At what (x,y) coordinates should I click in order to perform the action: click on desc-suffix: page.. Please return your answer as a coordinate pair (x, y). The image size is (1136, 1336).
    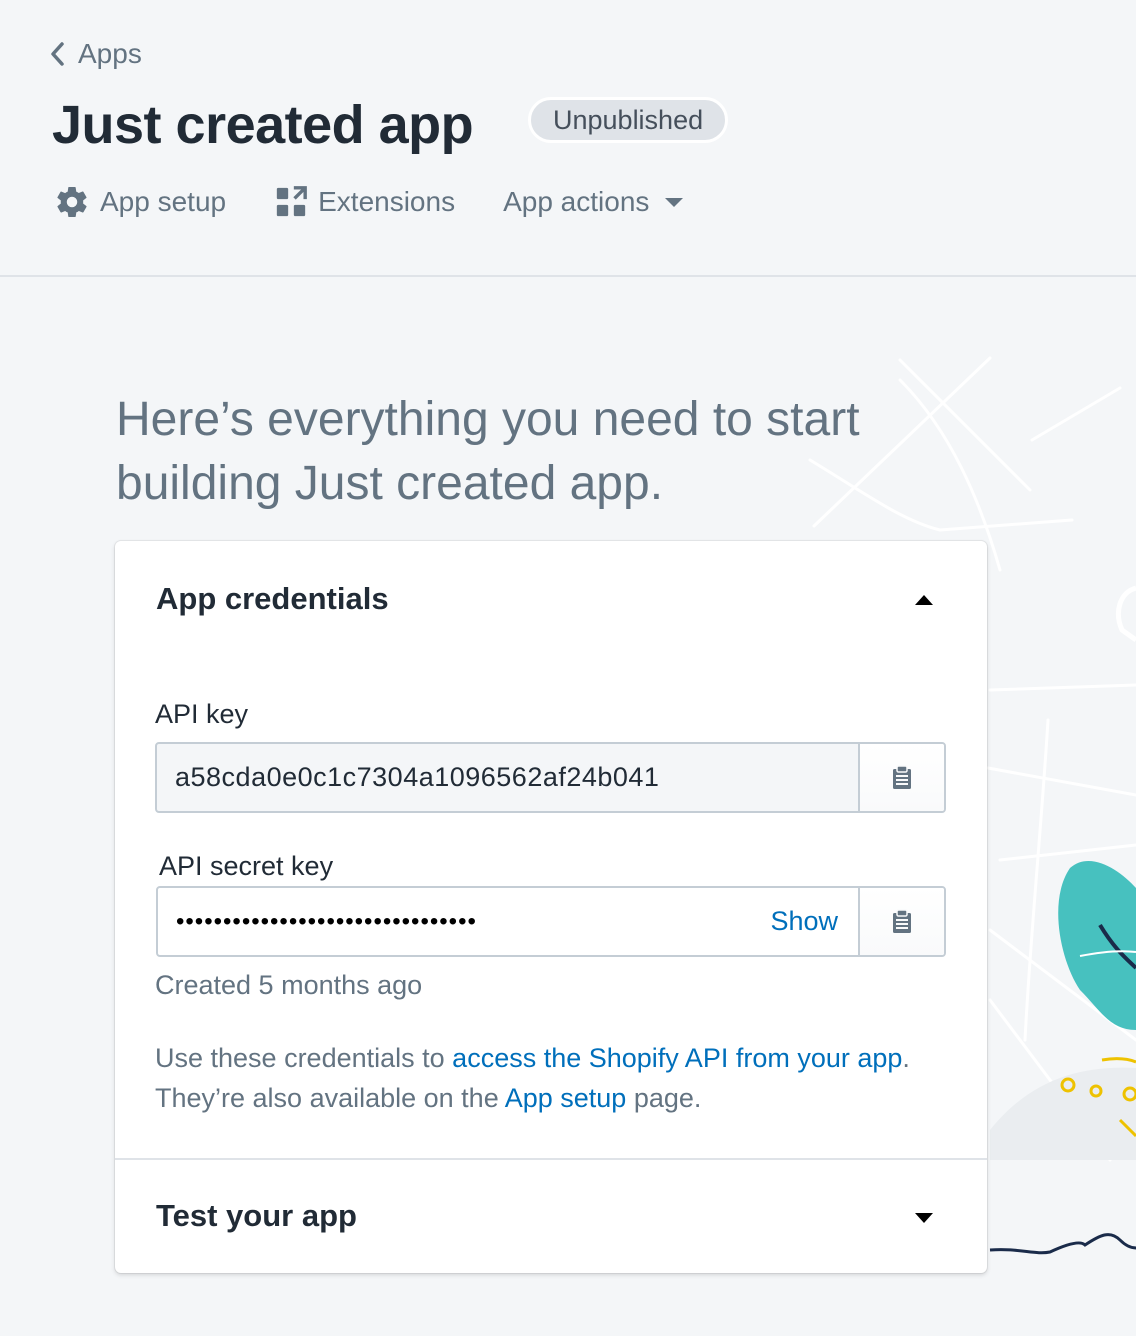
    Looking at the image, I should click on (664, 1098).